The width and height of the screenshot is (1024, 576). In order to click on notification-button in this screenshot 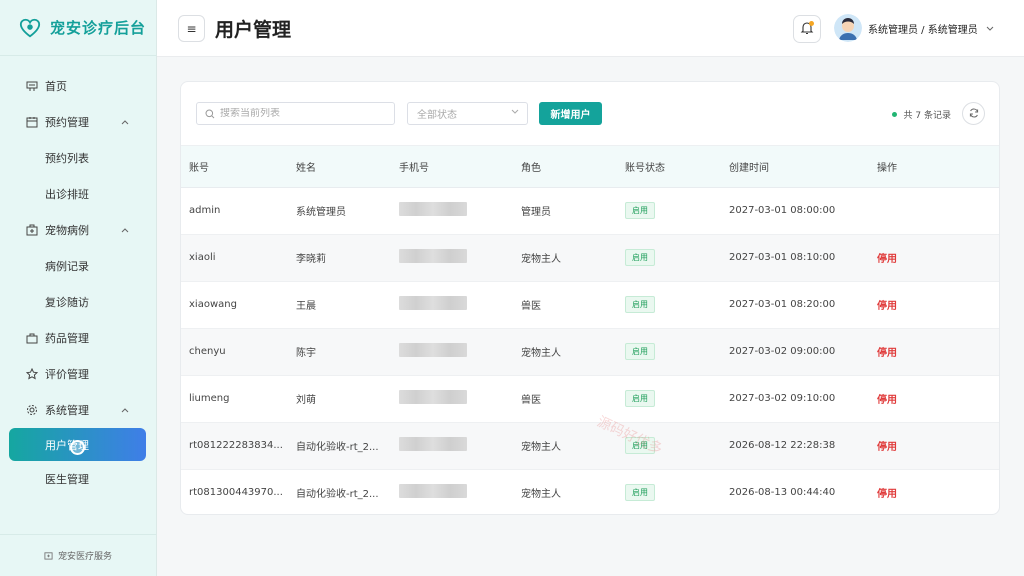, I will do `click(807, 29)`.